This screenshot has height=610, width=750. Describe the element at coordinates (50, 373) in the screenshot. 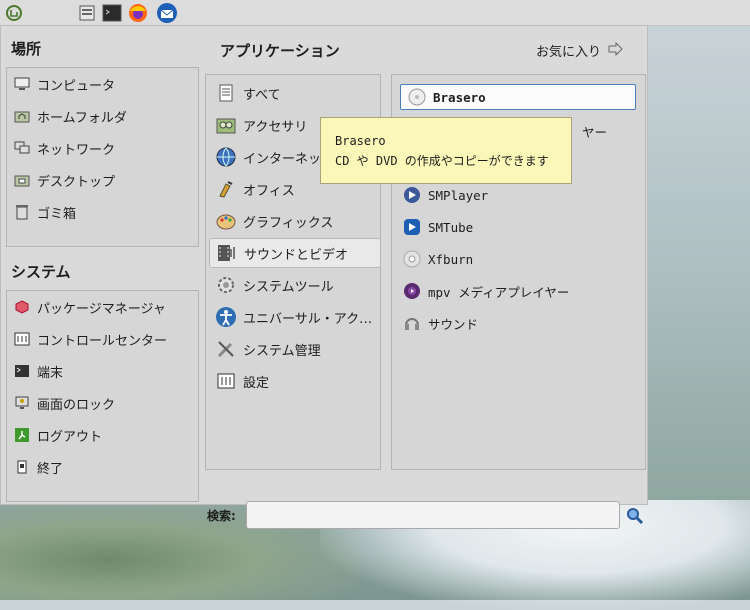

I see `system-label: 端末` at that location.